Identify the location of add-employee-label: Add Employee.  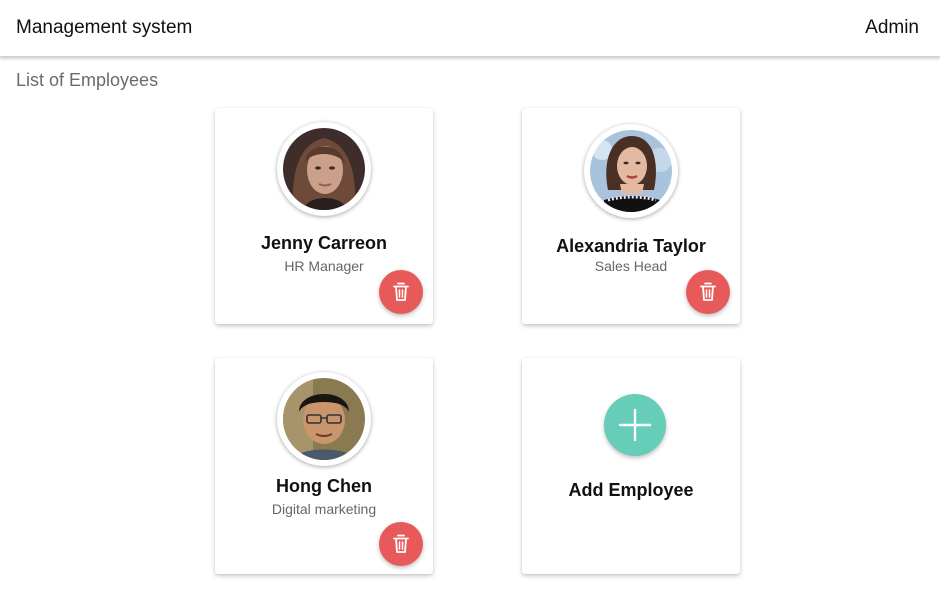
(631, 490).